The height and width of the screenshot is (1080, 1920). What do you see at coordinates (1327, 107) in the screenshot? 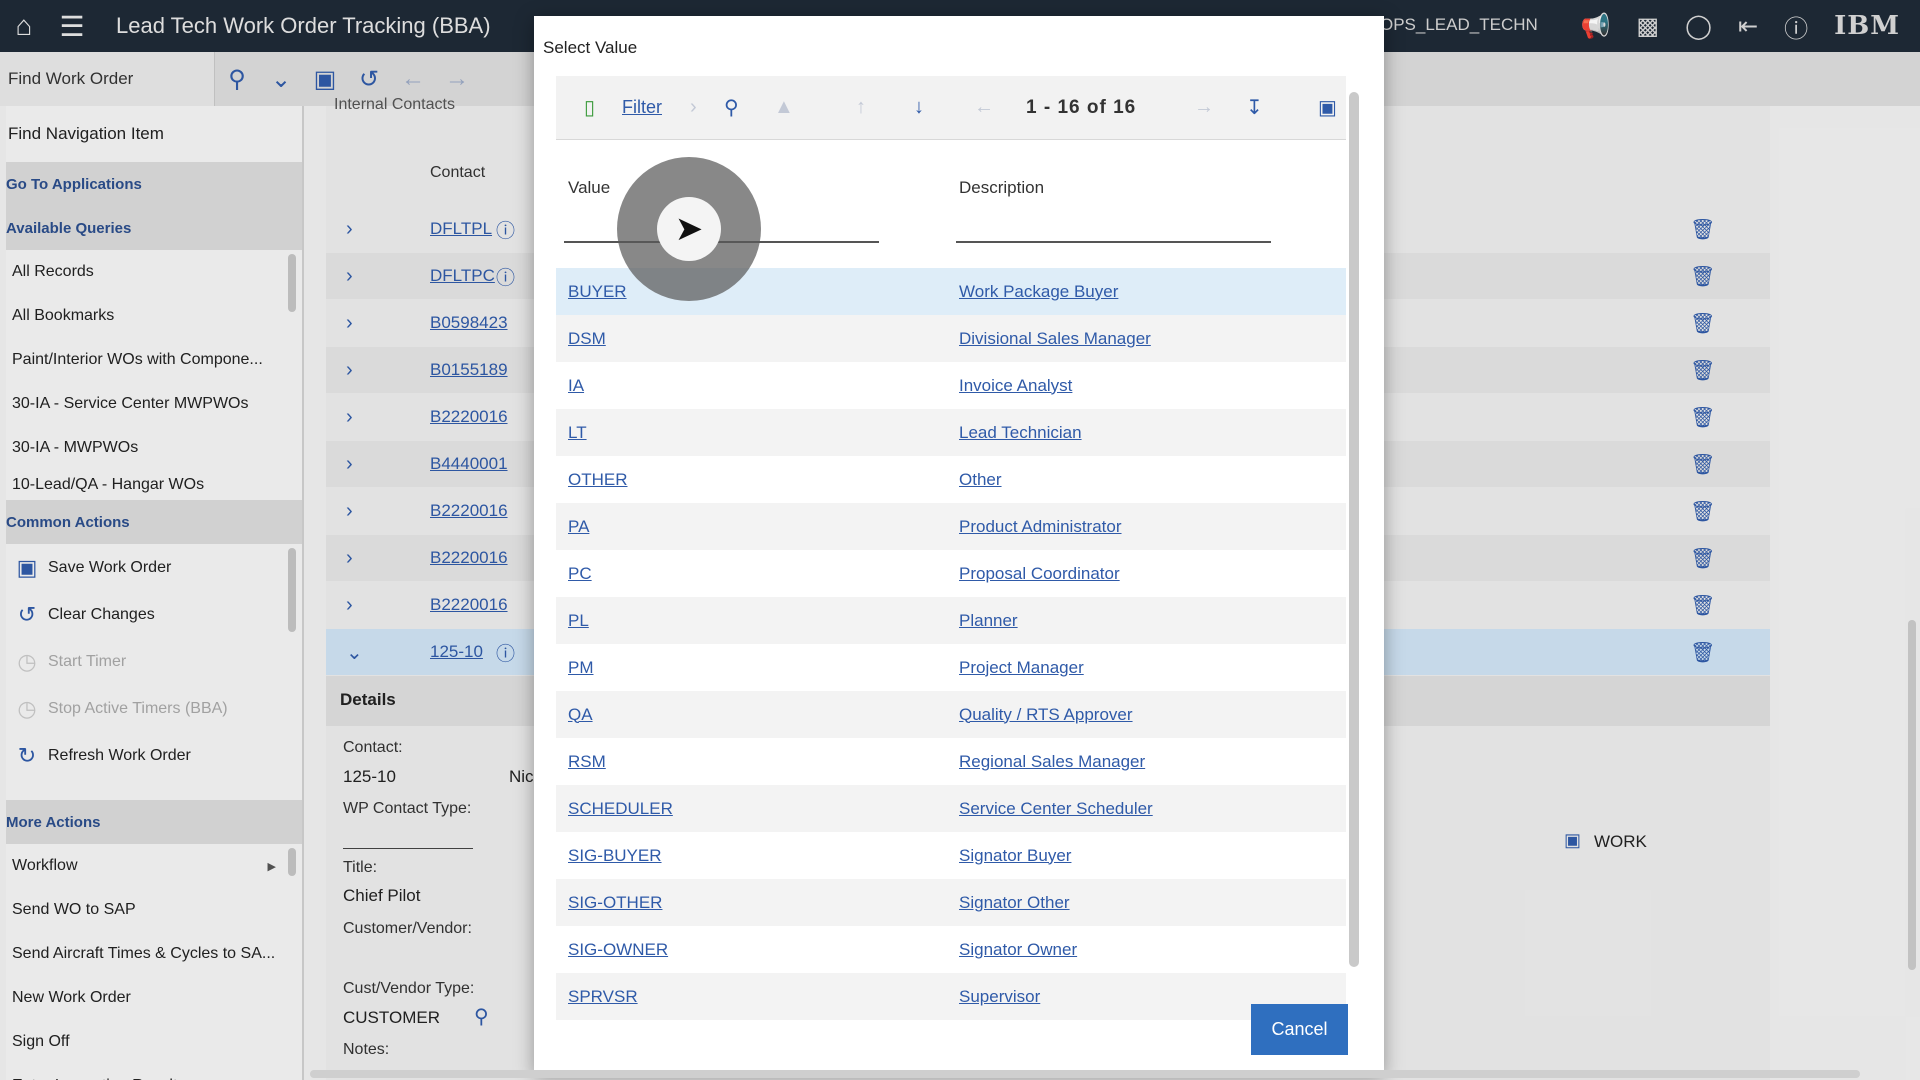
I see `collapse-icon: ▣` at bounding box center [1327, 107].